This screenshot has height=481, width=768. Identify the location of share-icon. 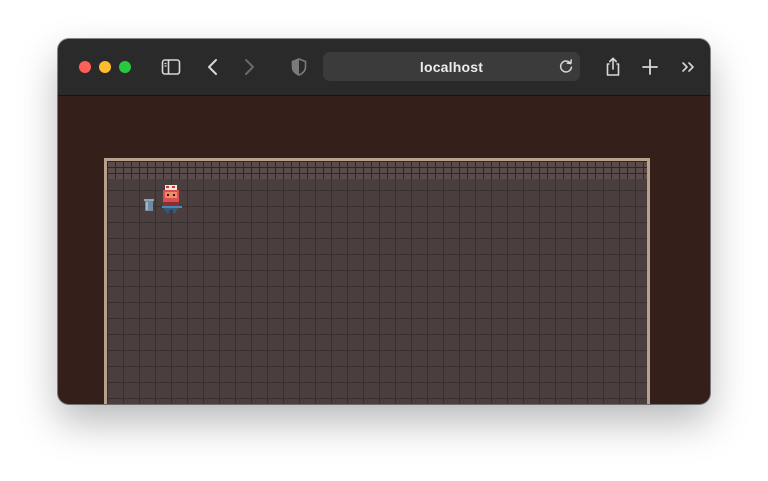
(613, 67).